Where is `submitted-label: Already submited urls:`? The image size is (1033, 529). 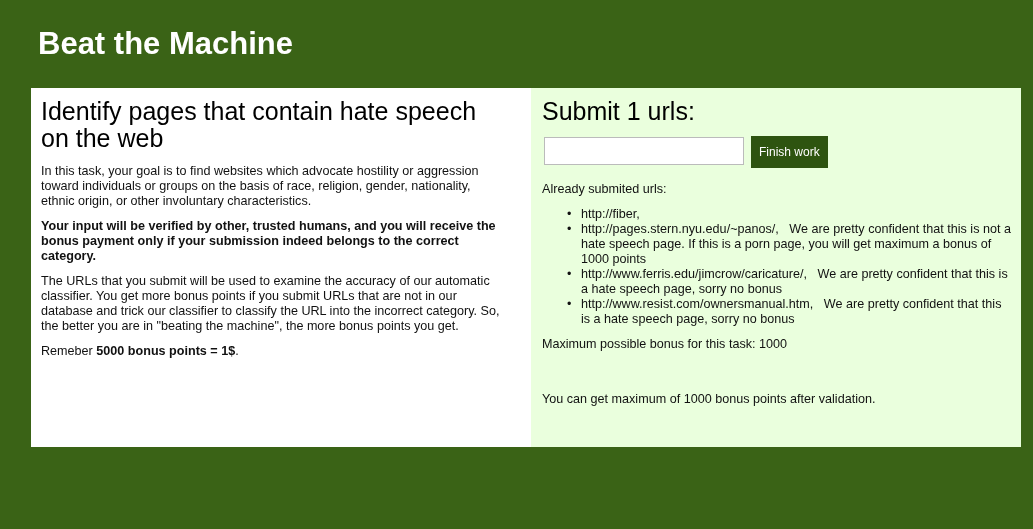
submitted-label: Already submited urls: is located at coordinates (605, 189).